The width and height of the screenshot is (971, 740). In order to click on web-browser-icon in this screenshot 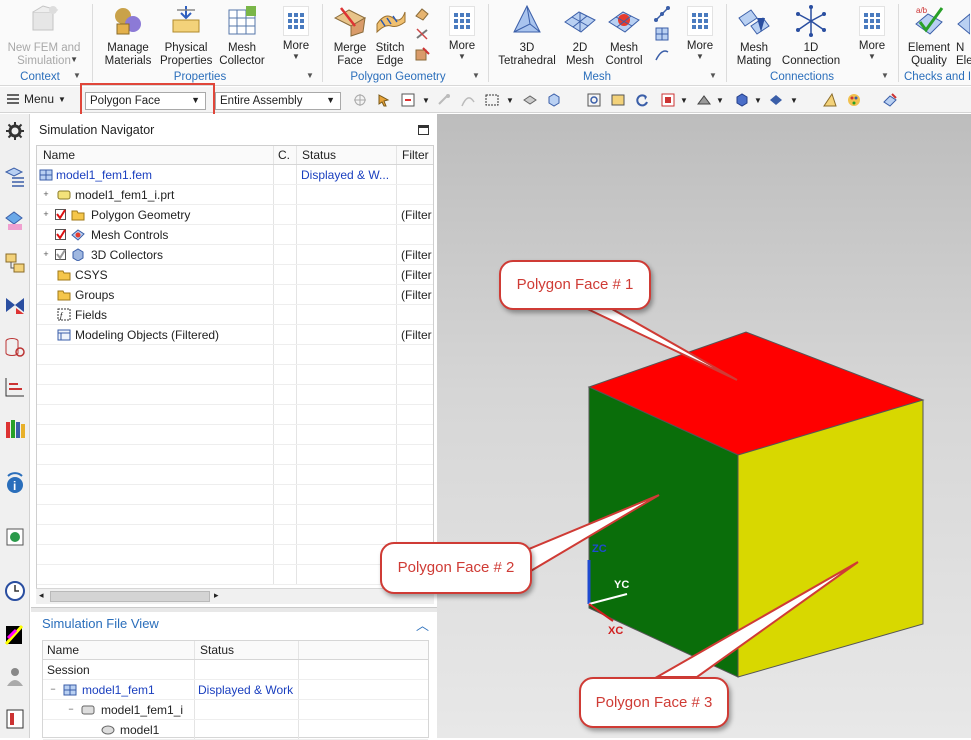, I will do `click(15, 537)`.